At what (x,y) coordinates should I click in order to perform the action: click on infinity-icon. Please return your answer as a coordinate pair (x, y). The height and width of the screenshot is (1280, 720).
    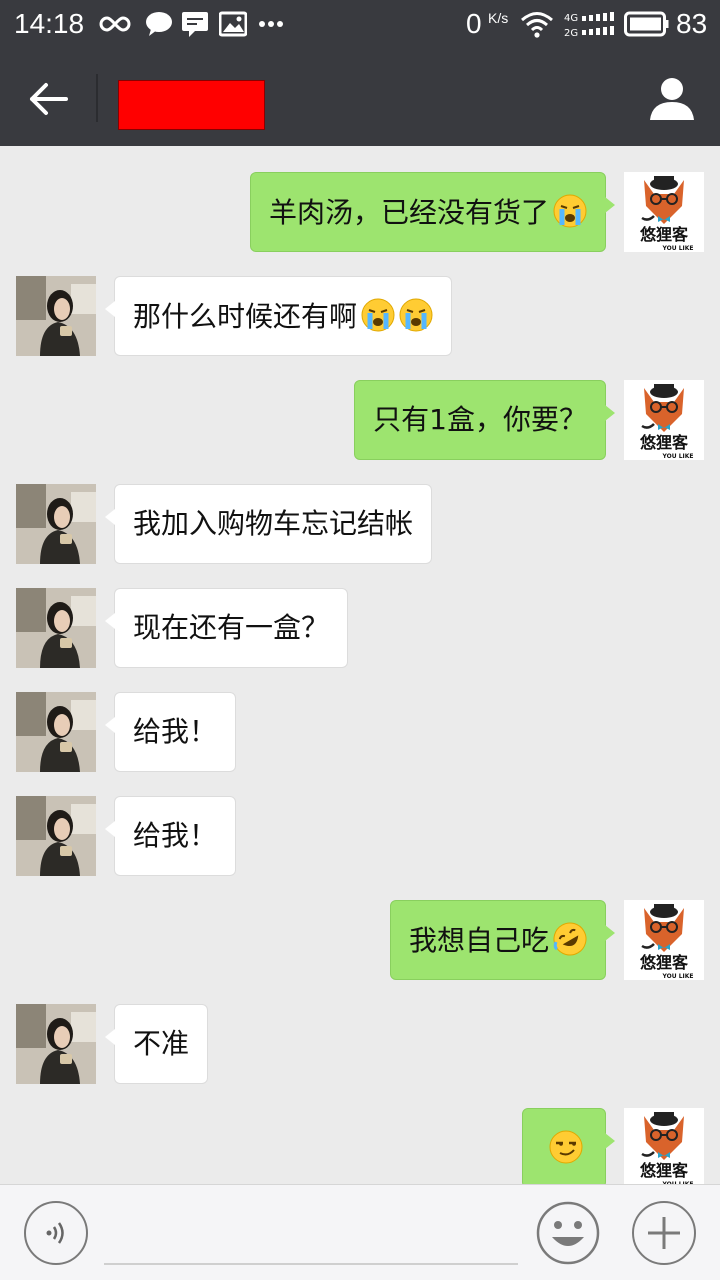
    Looking at the image, I should click on (115, 24).